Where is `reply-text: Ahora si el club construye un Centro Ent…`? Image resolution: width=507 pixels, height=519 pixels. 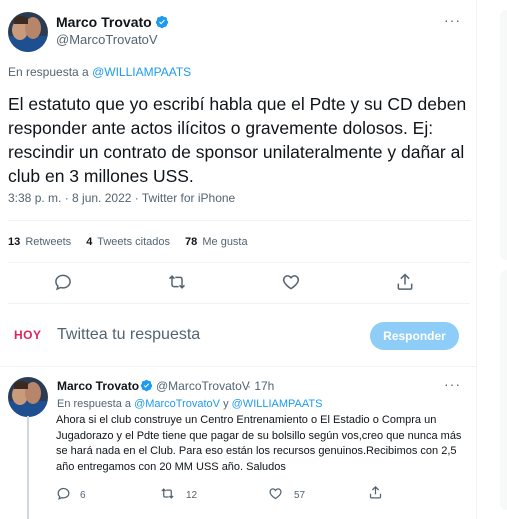 reply-text: Ahora si el club construye un Centro Ent… is located at coordinates (259, 443).